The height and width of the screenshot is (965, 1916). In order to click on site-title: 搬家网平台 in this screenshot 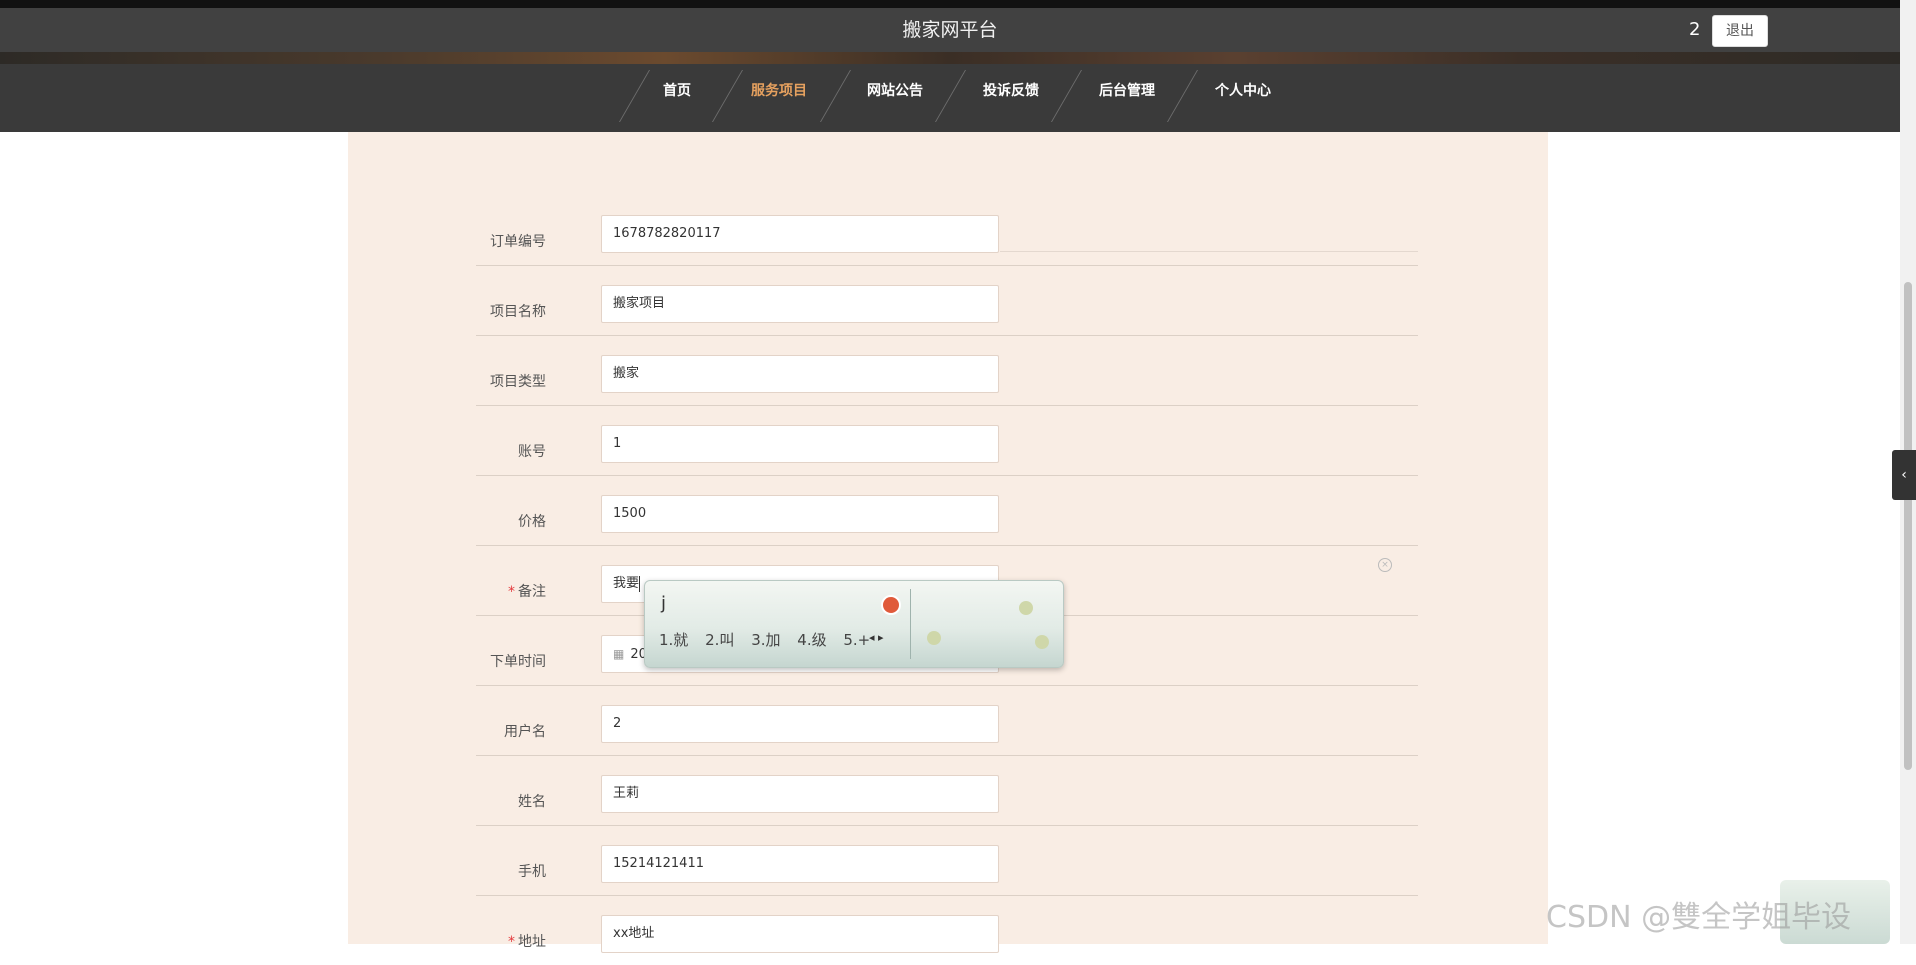, I will do `click(950, 30)`.